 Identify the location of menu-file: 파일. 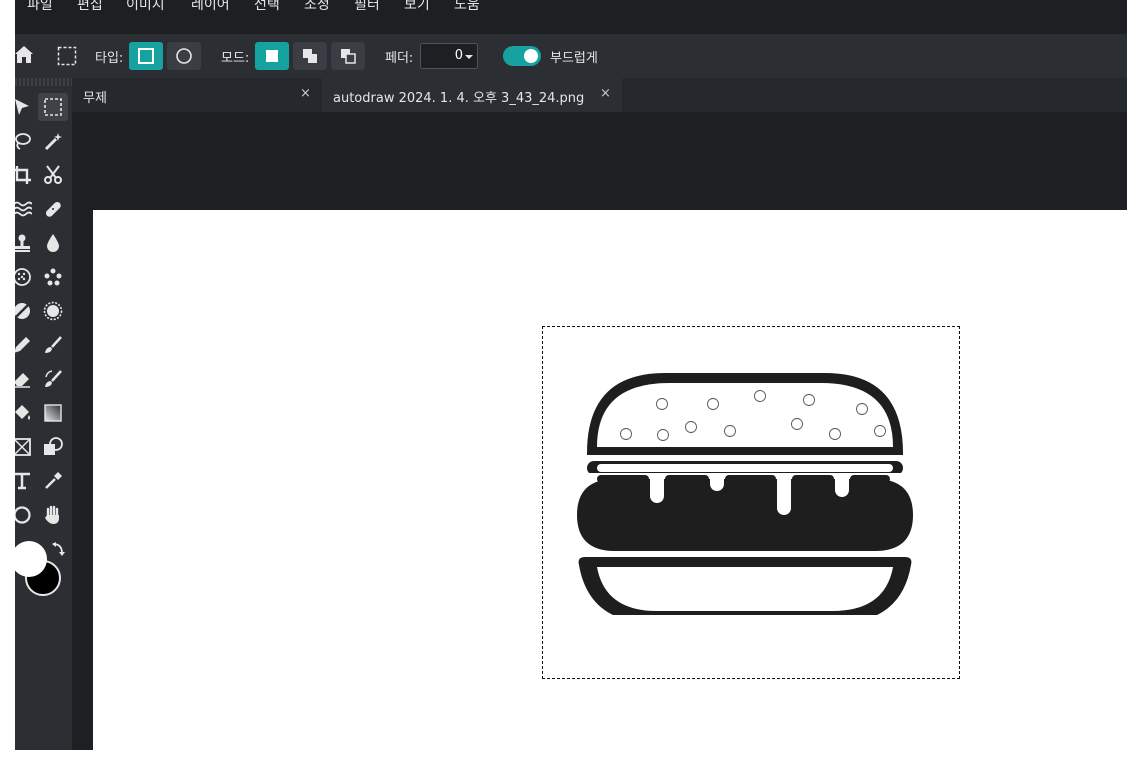
(40, 7).